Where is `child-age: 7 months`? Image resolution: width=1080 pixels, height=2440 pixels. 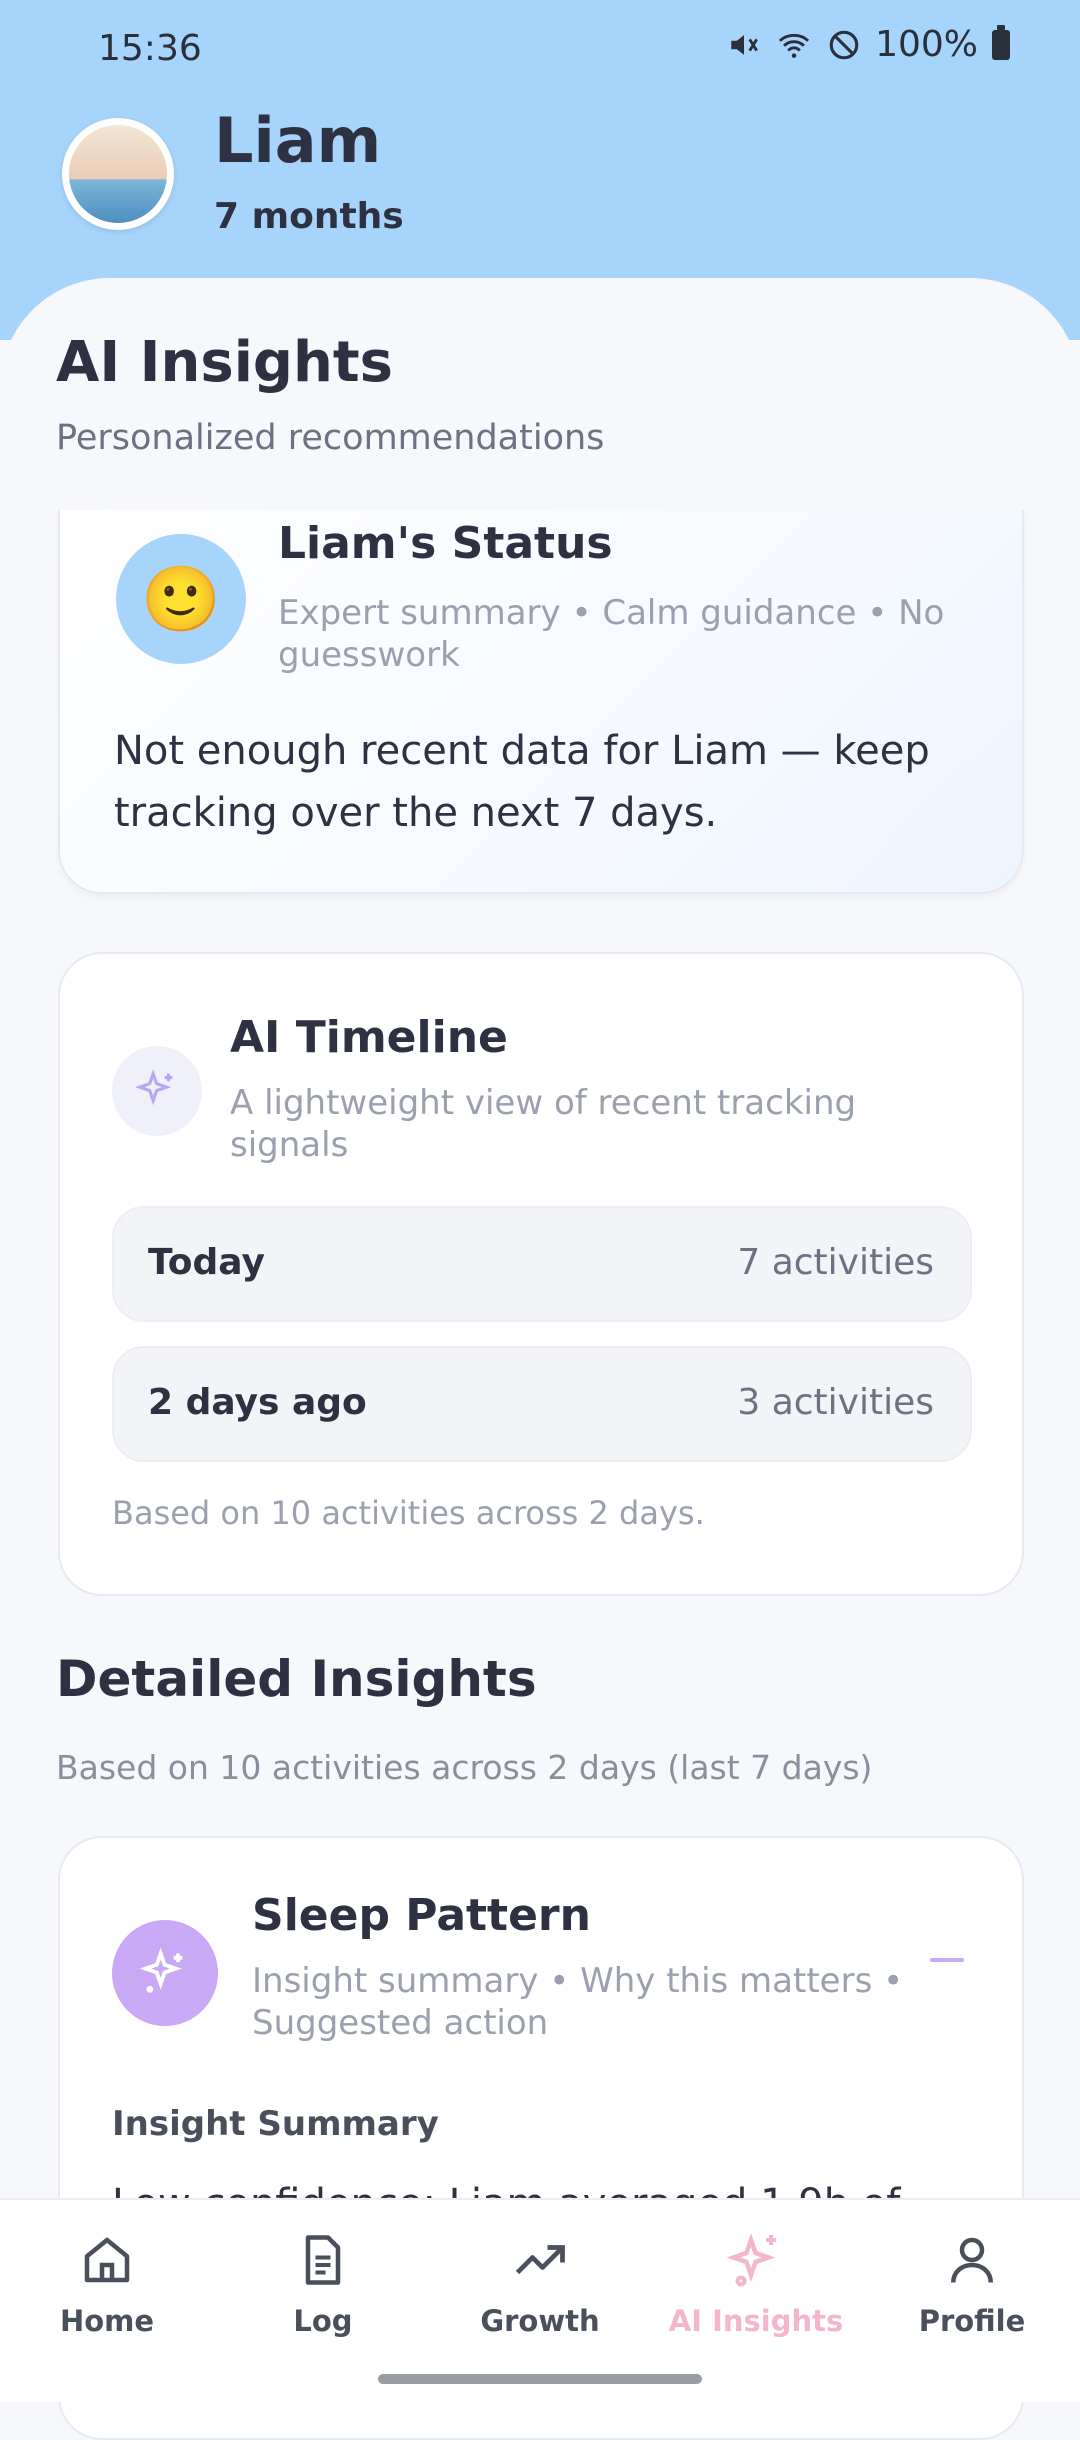
child-age: 7 months is located at coordinates (309, 216).